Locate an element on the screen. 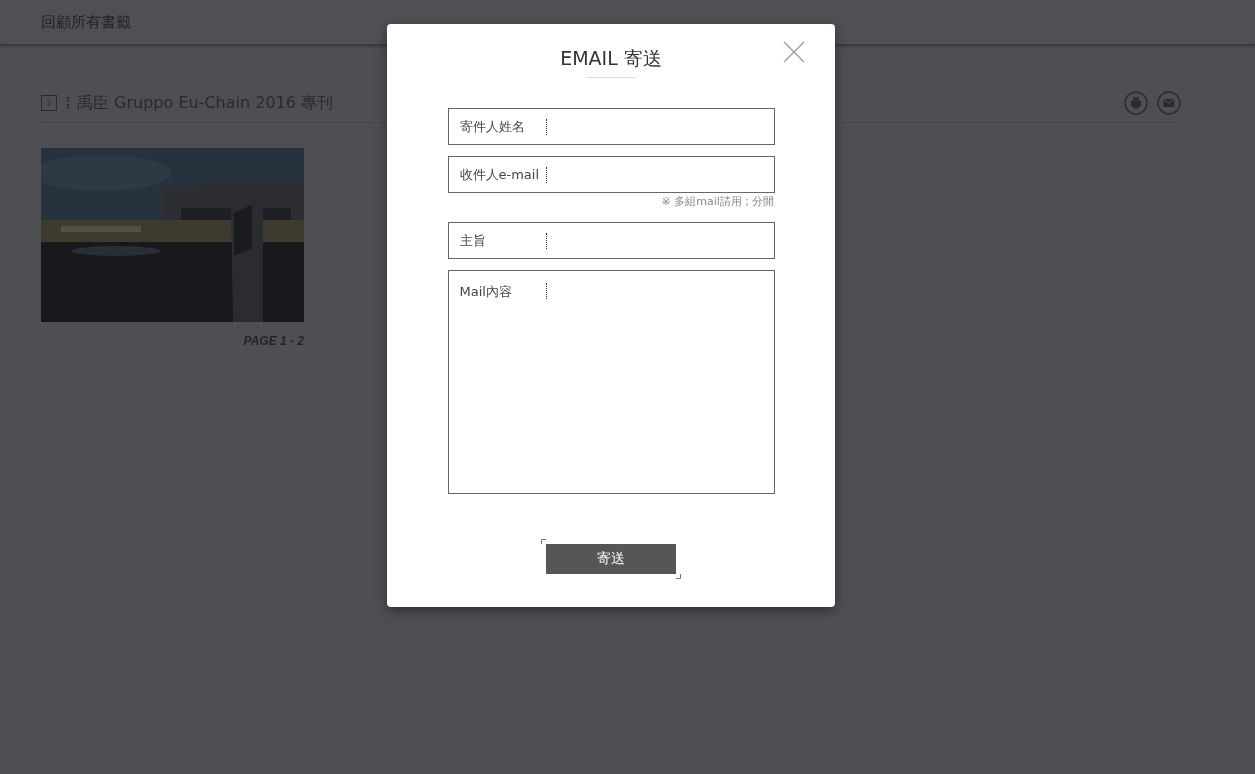  field-label: Mail內容 is located at coordinates (486, 292).